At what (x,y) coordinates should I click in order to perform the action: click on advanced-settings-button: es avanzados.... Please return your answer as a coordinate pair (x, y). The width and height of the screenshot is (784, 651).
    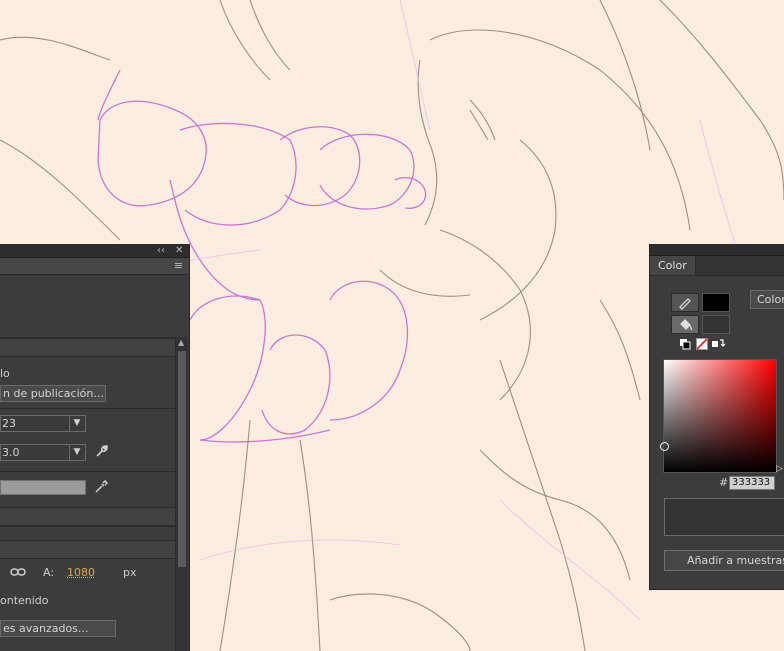
    Looking at the image, I should click on (58, 628).